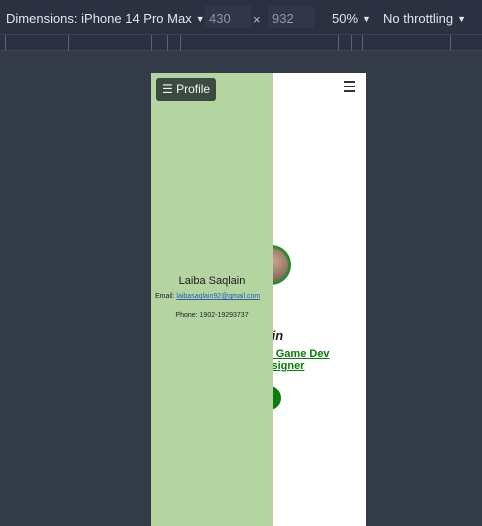 Image resolution: width=482 pixels, height=526 pixels. Describe the element at coordinates (418, 18) in the screenshot. I see `throttling-value: No throttling` at that location.